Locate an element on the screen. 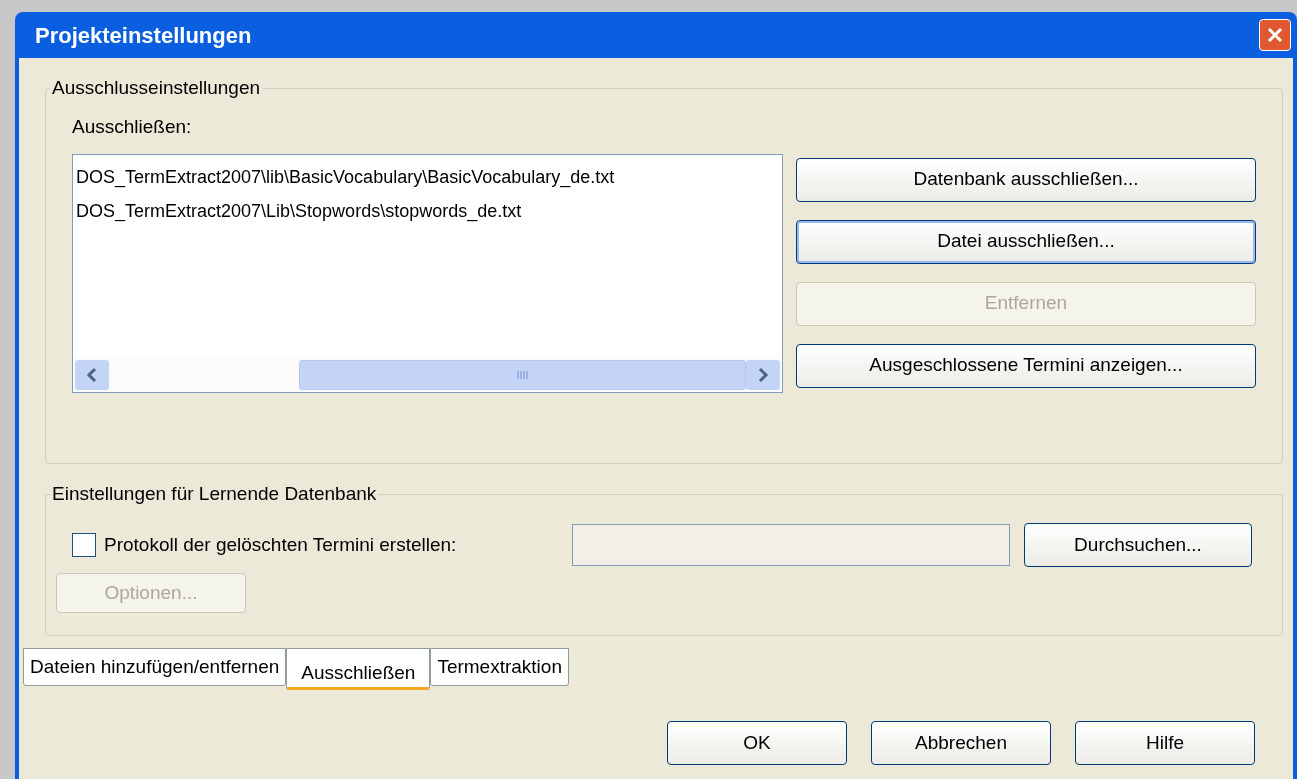  tab: Termextraktion is located at coordinates (499, 667).